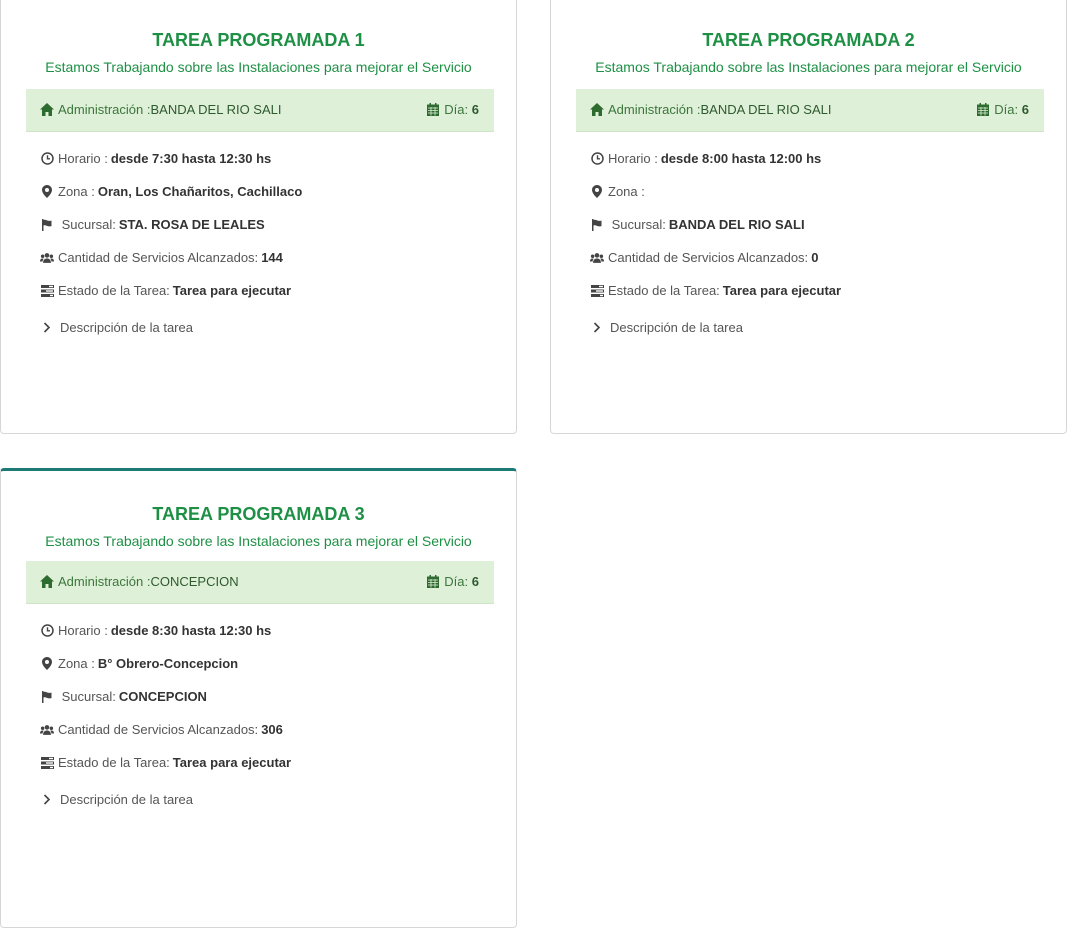 The width and height of the screenshot is (1071, 928). What do you see at coordinates (258, 40) in the screenshot?
I see `card-title: TAREA PROGRAMADA 1` at bounding box center [258, 40].